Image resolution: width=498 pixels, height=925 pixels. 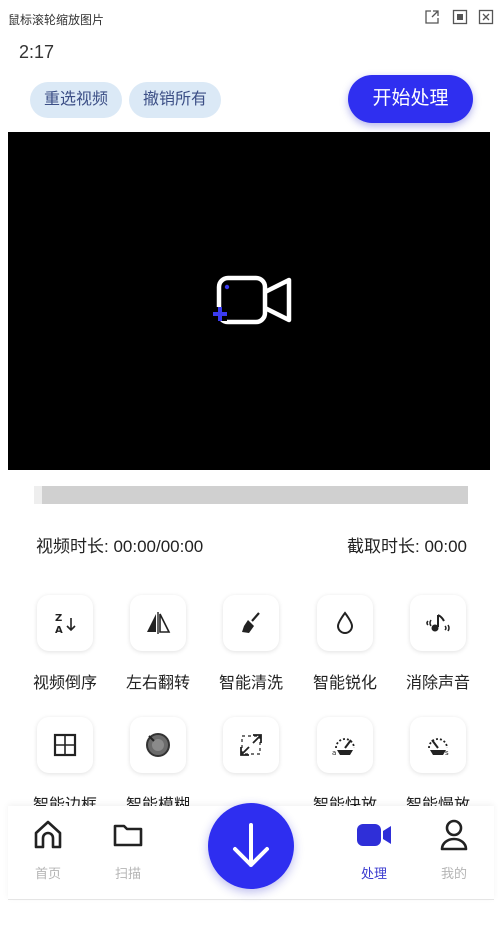 What do you see at coordinates (128, 835) in the screenshot?
I see `folder-icon` at bounding box center [128, 835].